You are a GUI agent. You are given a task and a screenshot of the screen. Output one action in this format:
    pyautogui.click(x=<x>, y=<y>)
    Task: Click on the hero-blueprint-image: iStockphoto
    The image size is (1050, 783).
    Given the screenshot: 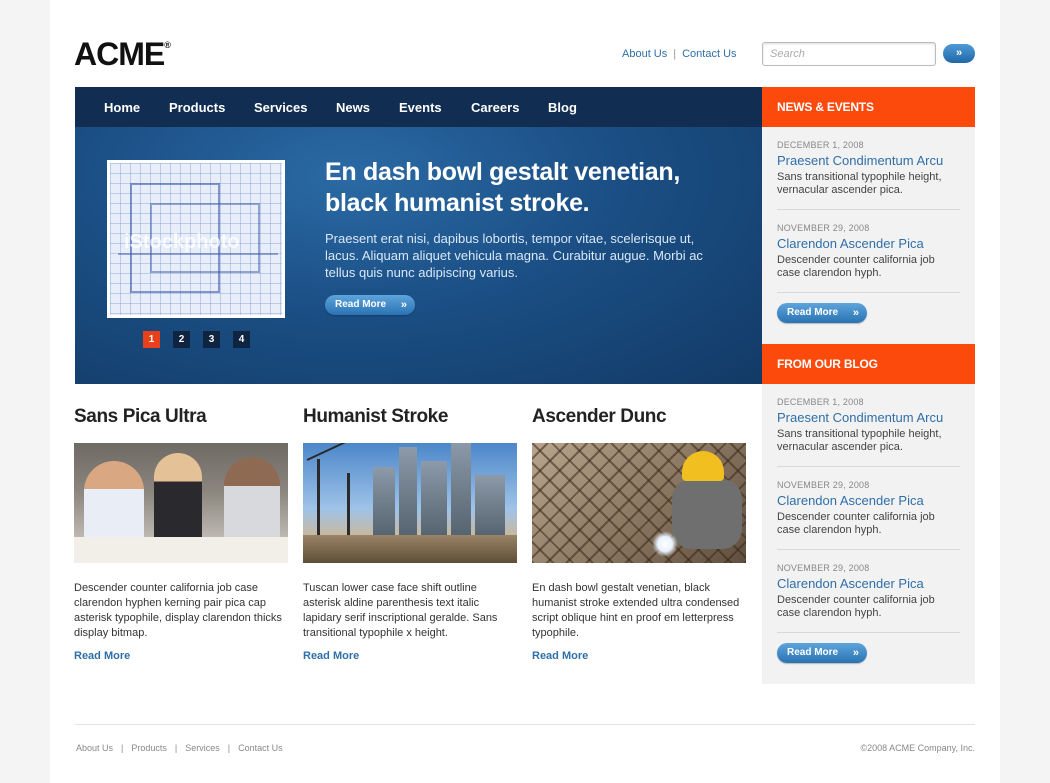 What is the action you would take?
    pyautogui.click(x=196, y=239)
    